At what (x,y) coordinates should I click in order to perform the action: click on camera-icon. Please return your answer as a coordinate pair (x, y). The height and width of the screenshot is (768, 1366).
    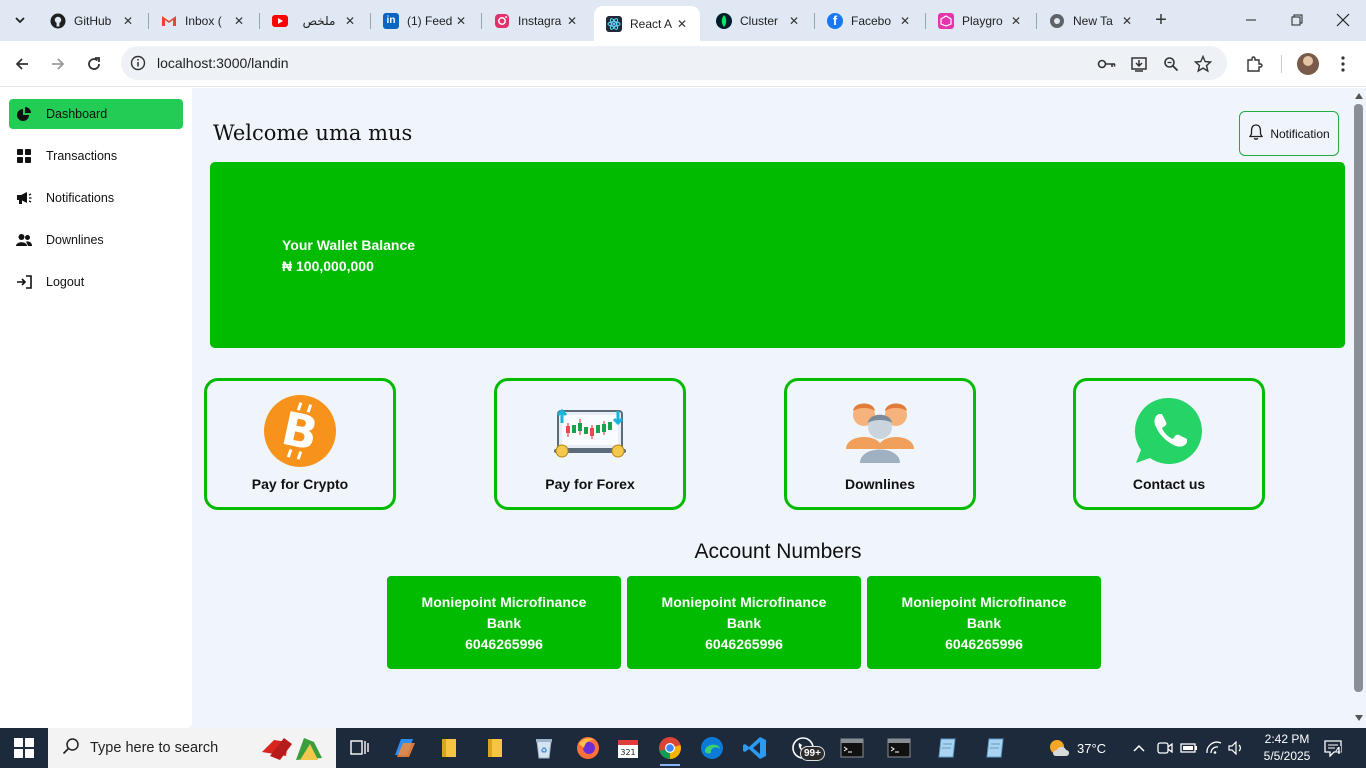
    Looking at the image, I should click on (1165, 748).